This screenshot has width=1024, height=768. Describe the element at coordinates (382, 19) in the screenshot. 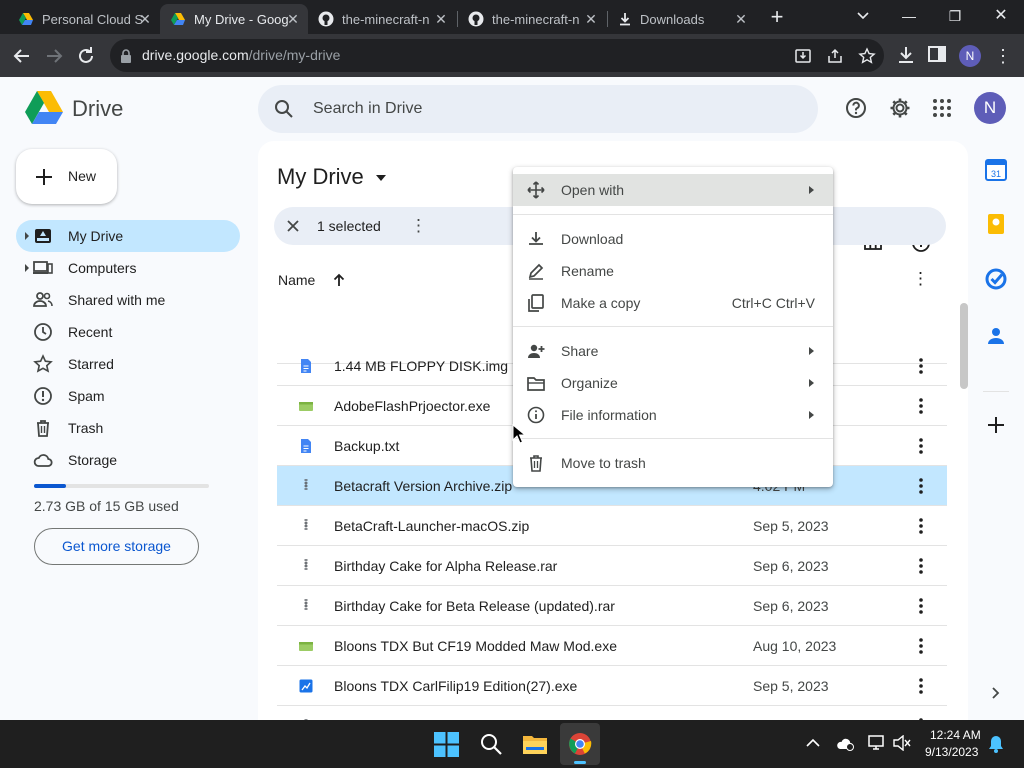

I see `tab-github-1: the-minecraft-n ✕` at that location.